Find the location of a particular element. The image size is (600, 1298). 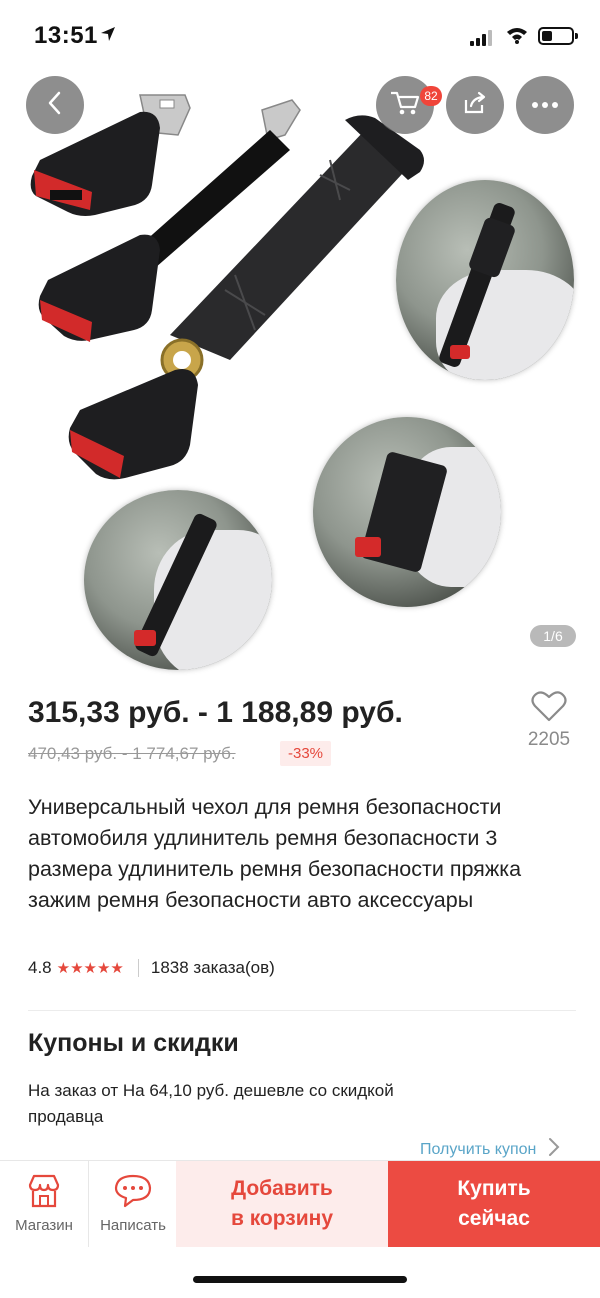

status-time: 13:51 is located at coordinates (66, 35).